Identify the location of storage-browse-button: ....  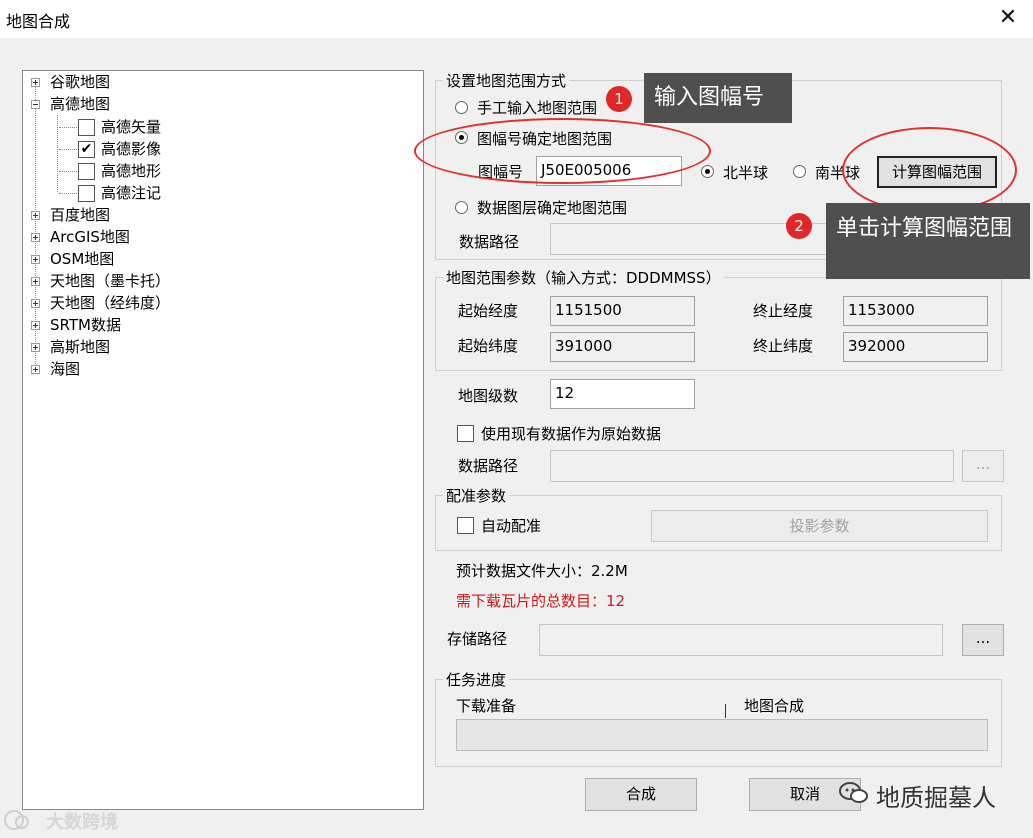
(983, 640).